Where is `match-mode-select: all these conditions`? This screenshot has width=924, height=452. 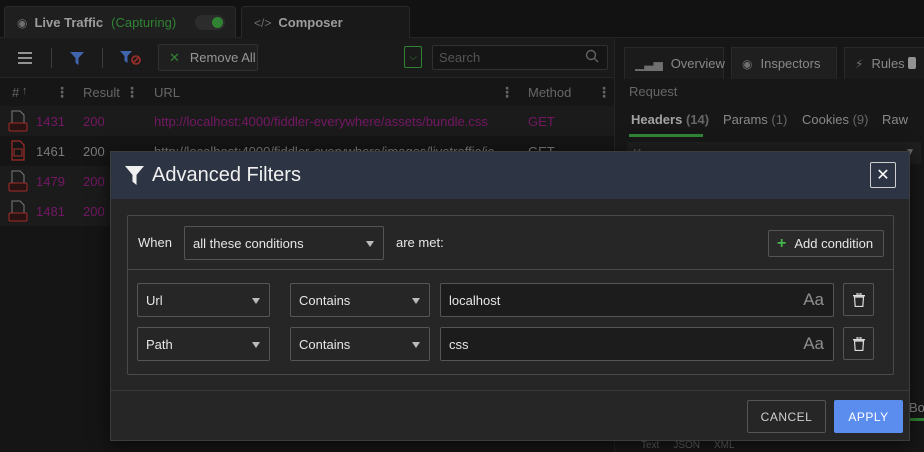 match-mode-select: all these conditions is located at coordinates (284, 243).